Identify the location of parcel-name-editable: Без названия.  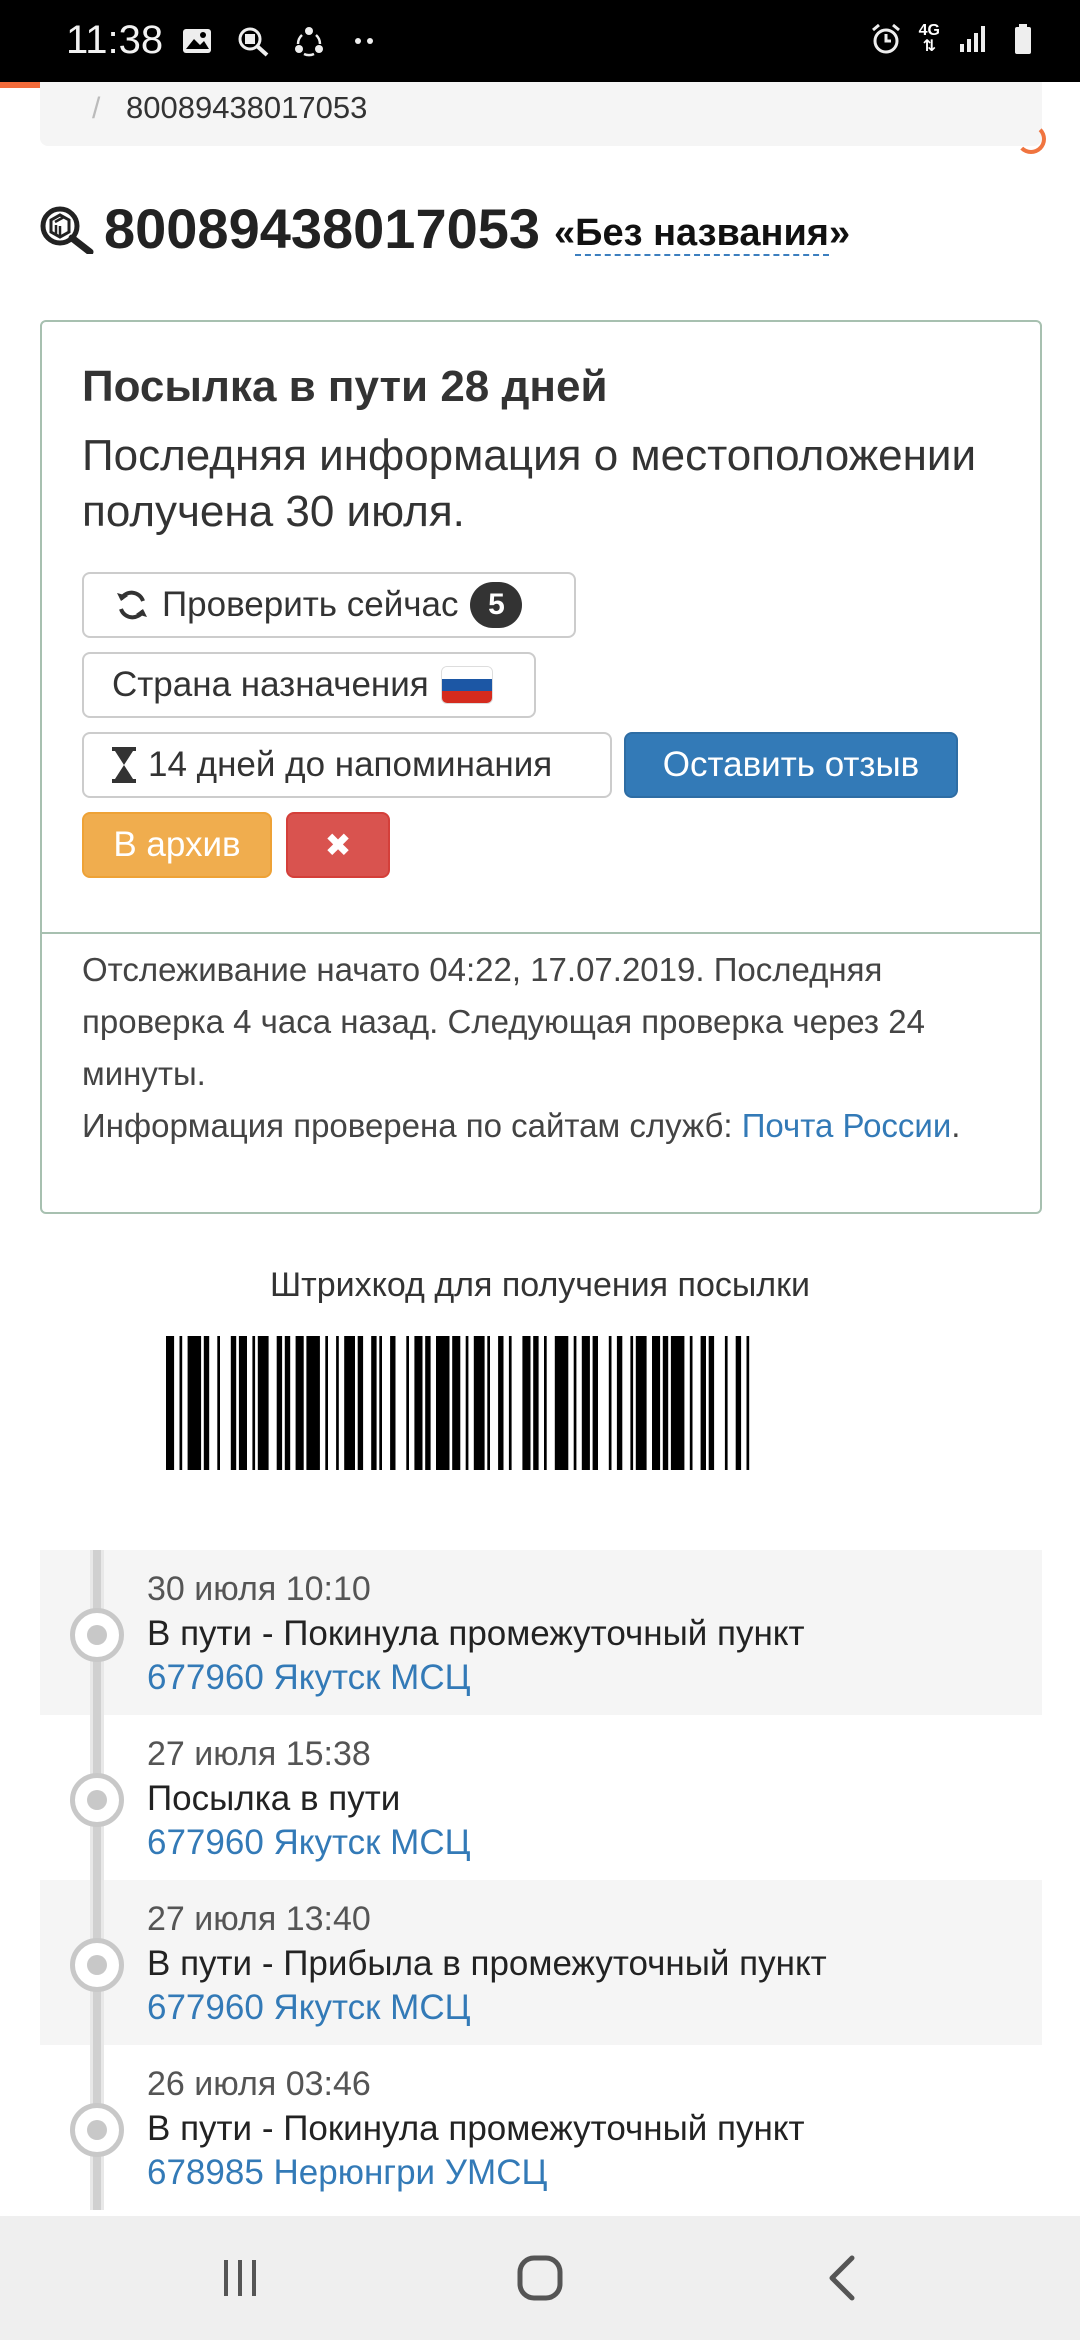
(702, 234).